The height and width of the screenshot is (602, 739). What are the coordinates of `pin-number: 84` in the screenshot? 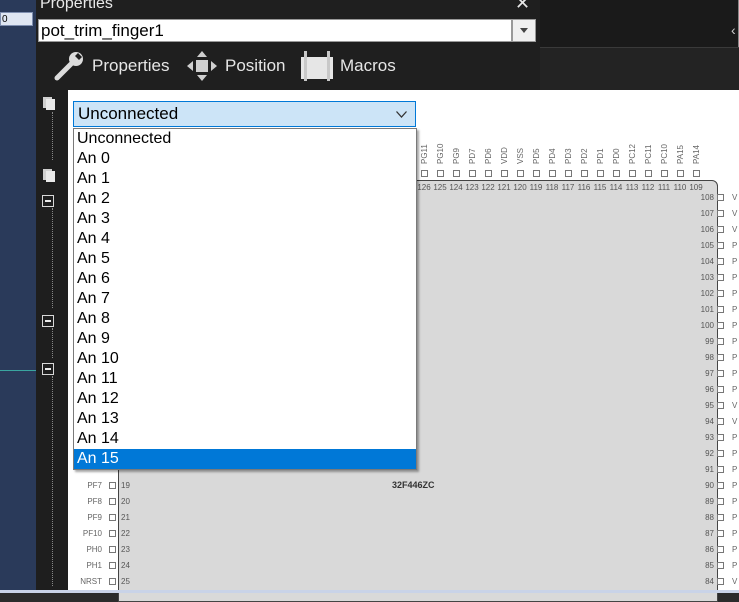 It's located at (709, 581).